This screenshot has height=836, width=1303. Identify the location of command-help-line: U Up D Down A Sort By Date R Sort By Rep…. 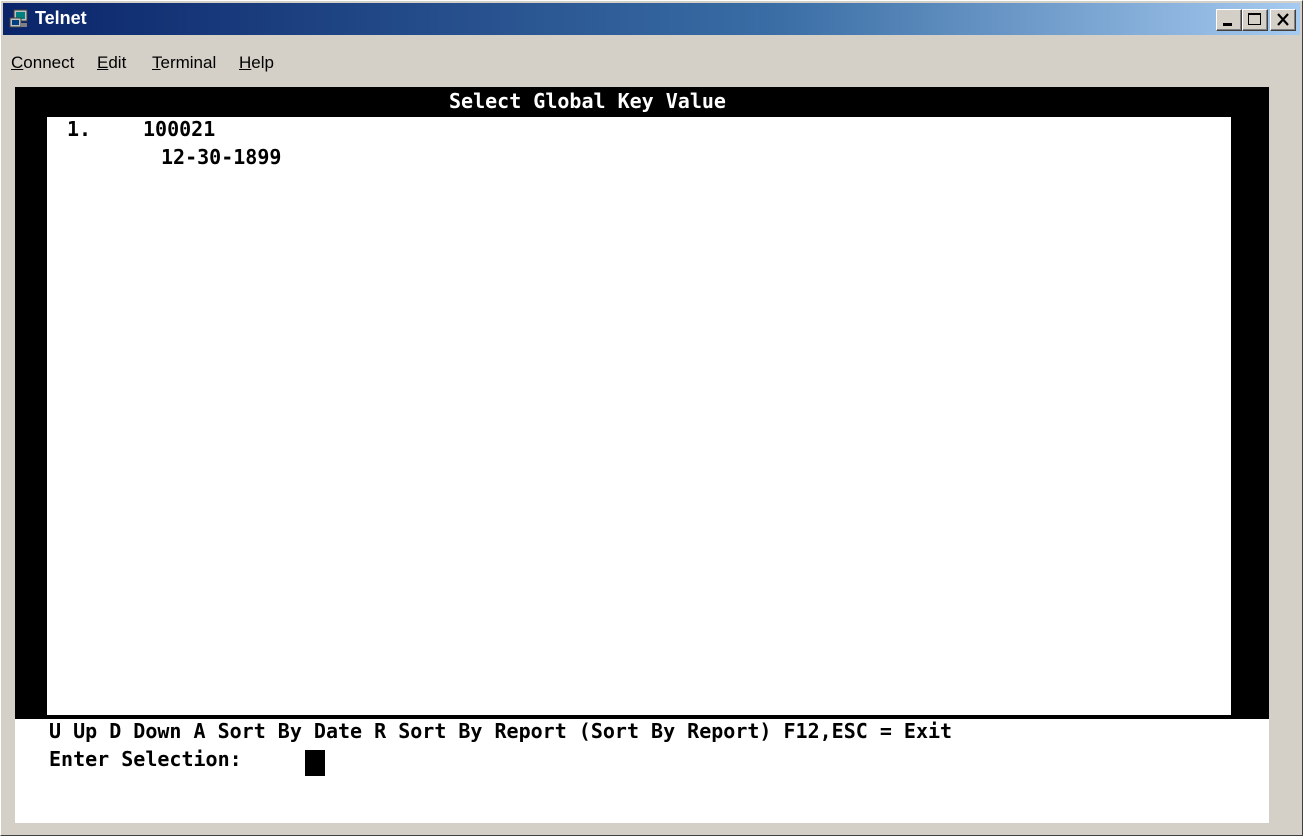
(501, 731).